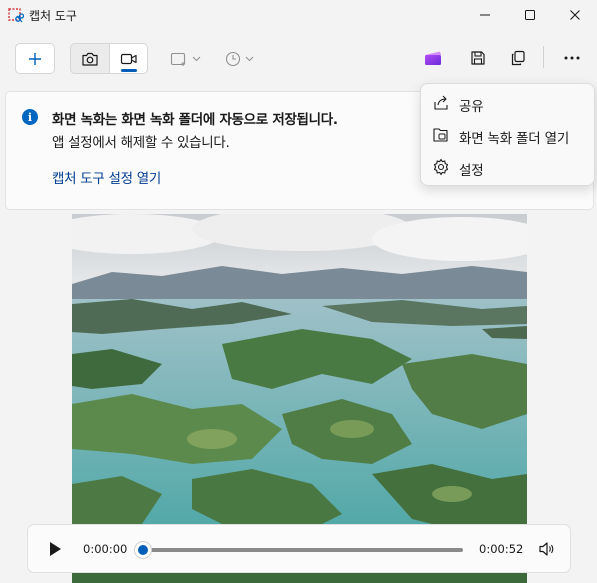  Describe the element at coordinates (543, 57) in the screenshot. I see `toolbar-divider` at that location.